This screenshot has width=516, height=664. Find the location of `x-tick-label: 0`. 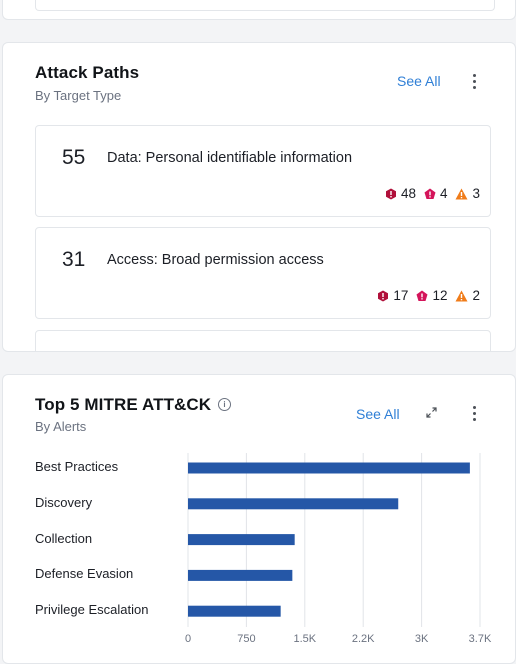

x-tick-label: 0 is located at coordinates (188, 639).